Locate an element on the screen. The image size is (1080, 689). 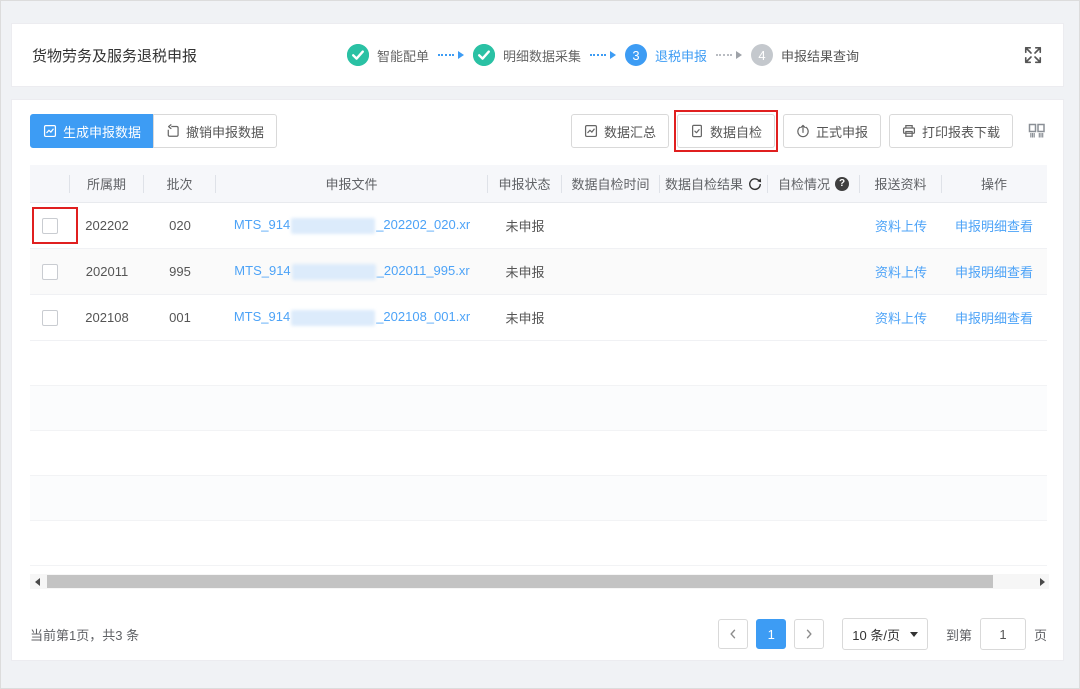
button-label: 撤销申报数据 is located at coordinates (225, 132).